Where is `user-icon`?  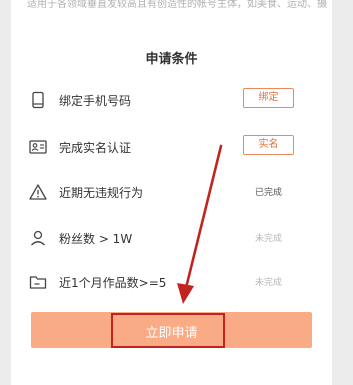
user-icon is located at coordinates (38, 238).